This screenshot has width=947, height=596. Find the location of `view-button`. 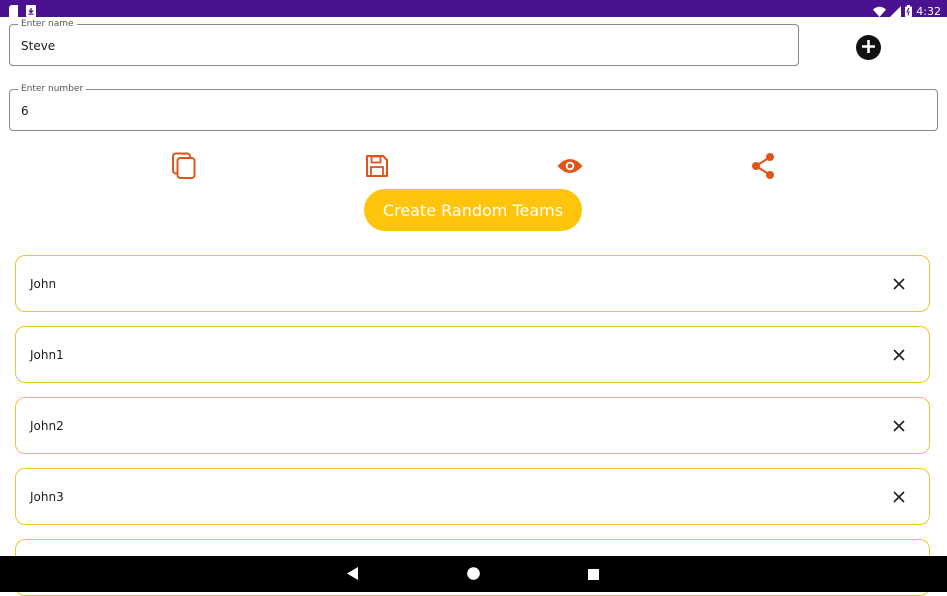

view-button is located at coordinates (570, 166).